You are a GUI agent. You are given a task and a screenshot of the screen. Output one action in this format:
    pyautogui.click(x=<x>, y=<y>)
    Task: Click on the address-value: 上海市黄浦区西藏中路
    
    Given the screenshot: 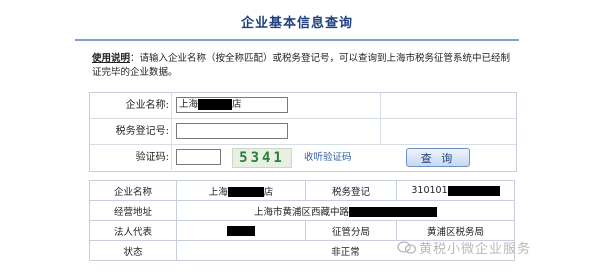 What is the action you would take?
    pyautogui.click(x=345, y=210)
    